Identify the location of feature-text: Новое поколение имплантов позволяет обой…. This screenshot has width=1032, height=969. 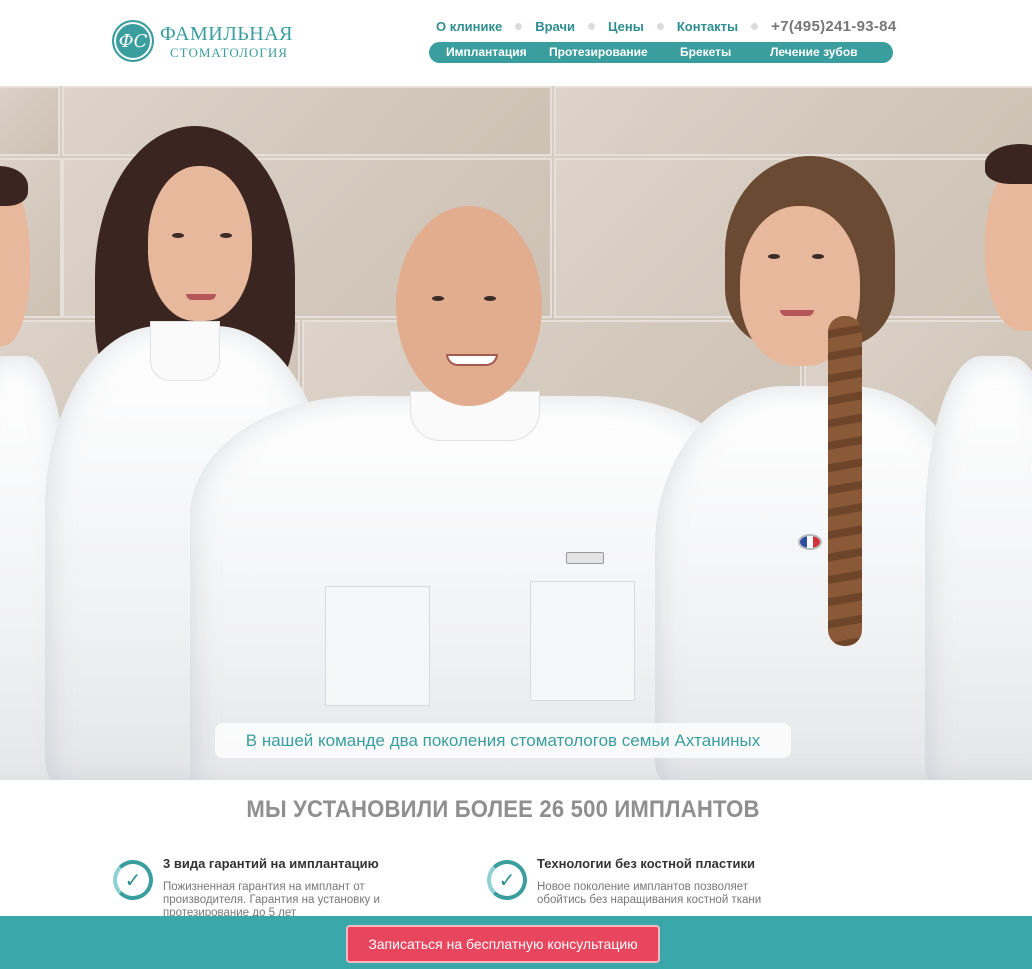
(649, 893).